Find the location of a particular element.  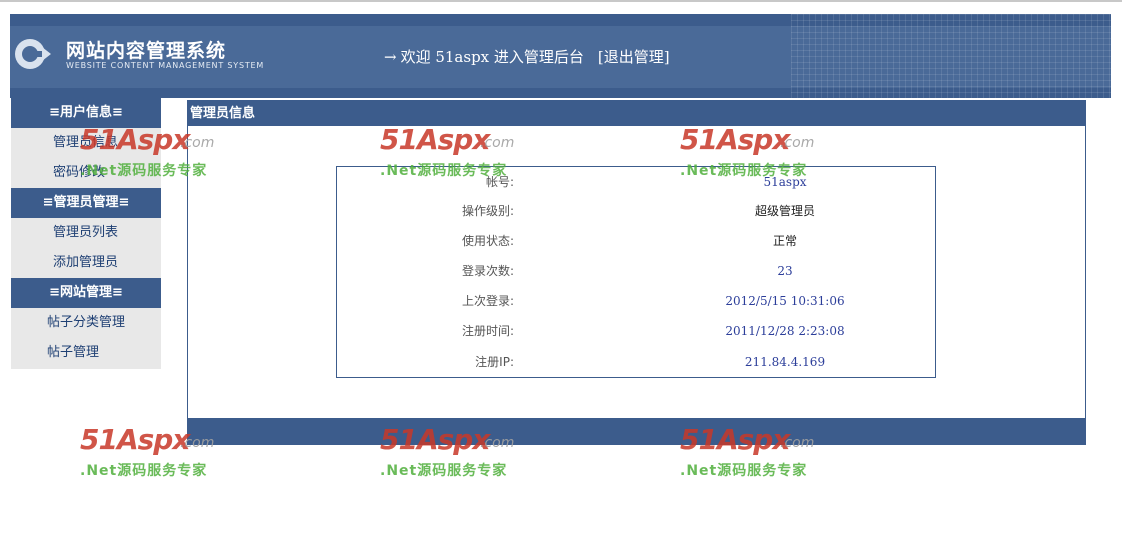

info-label: 操作级别: is located at coordinates (487, 211).